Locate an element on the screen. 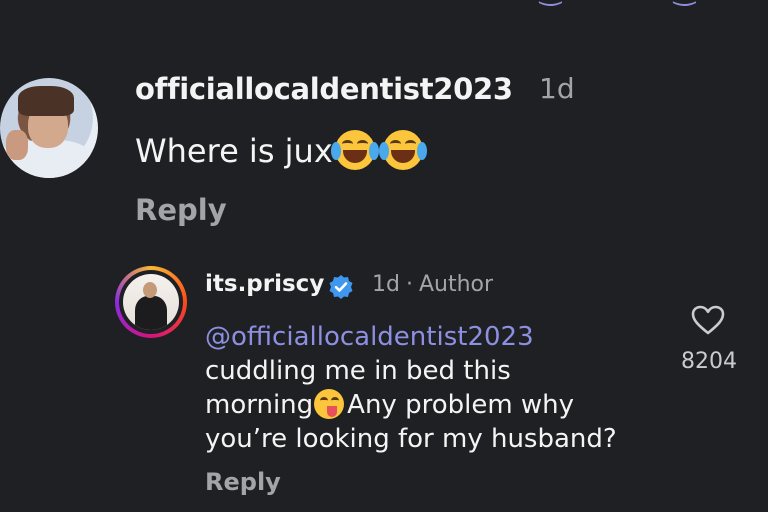 This screenshot has height=512, width=768. reply-line-3: you’re looking for my husband? is located at coordinates (411, 439).